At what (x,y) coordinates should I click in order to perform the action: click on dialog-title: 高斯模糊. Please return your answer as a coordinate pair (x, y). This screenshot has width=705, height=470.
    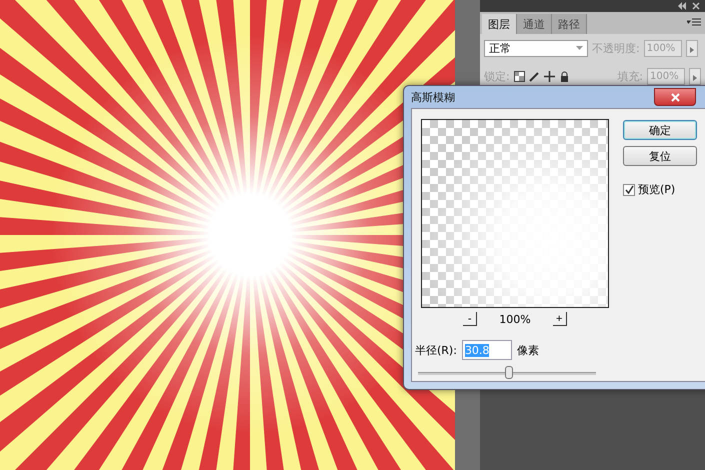
    Looking at the image, I should click on (433, 97).